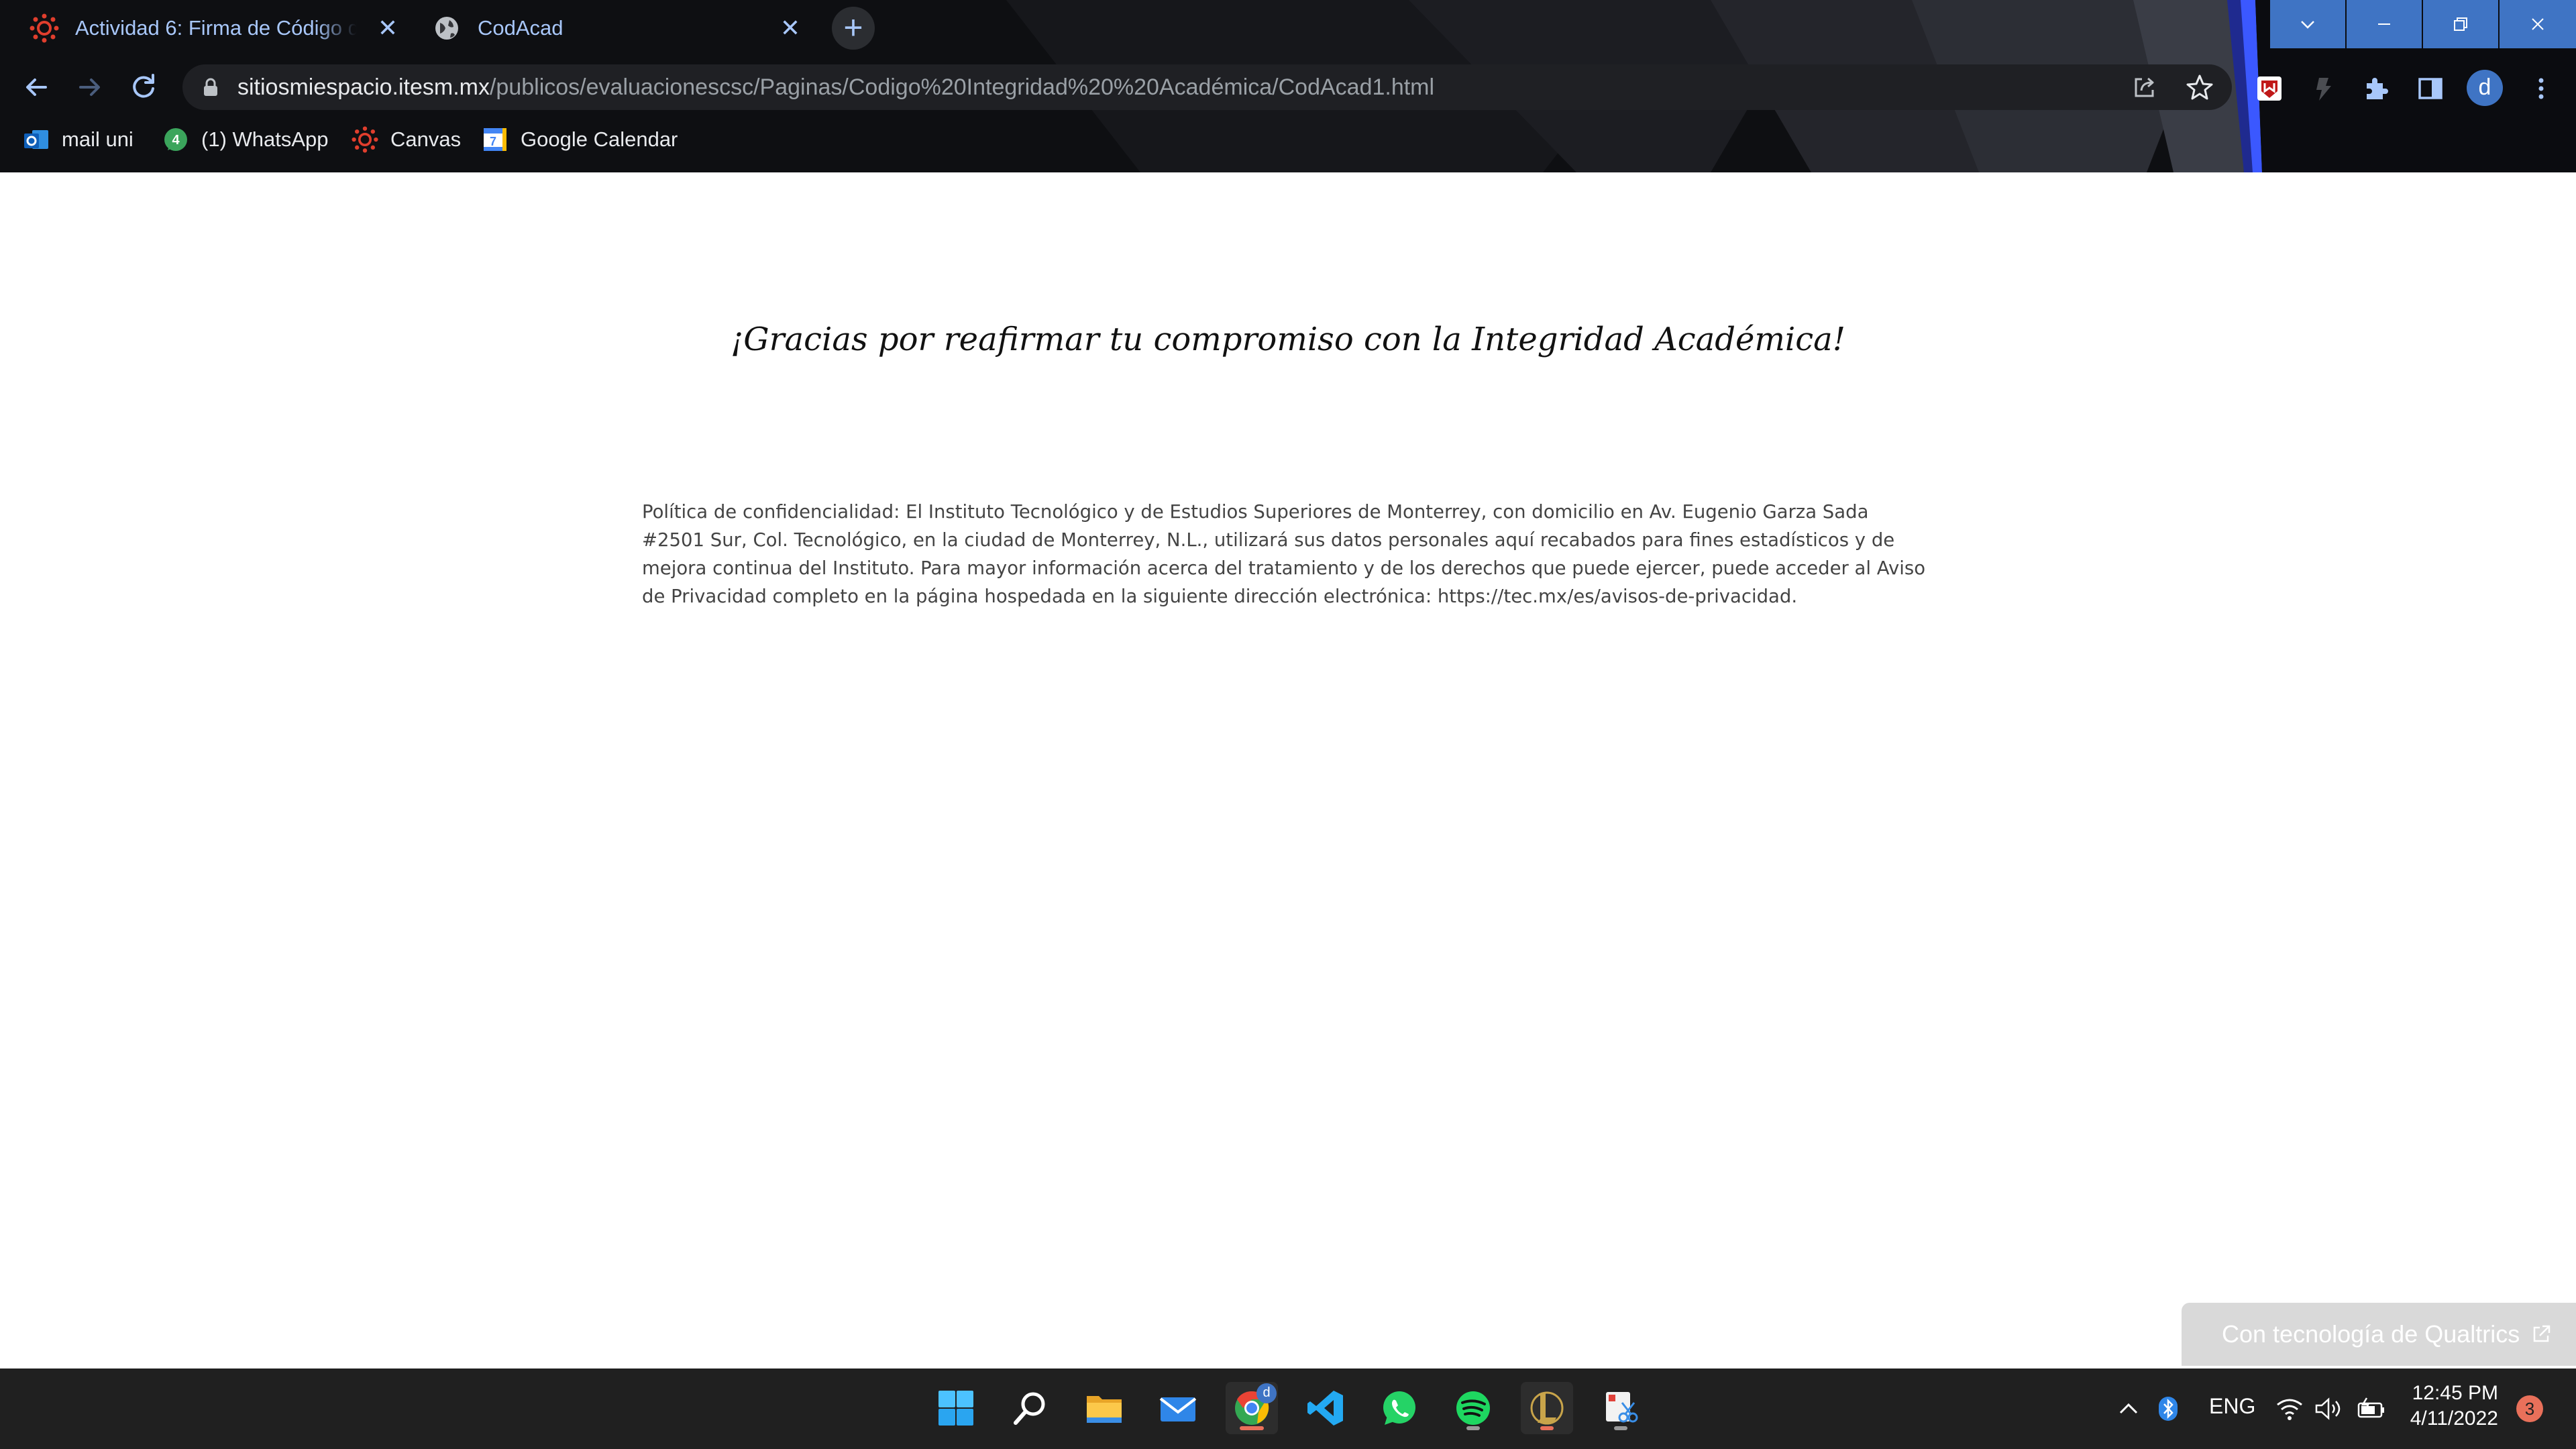 Image resolution: width=2576 pixels, height=1449 pixels. Describe the element at coordinates (1252, 1428) in the screenshot. I see `active-app-indicator` at that location.